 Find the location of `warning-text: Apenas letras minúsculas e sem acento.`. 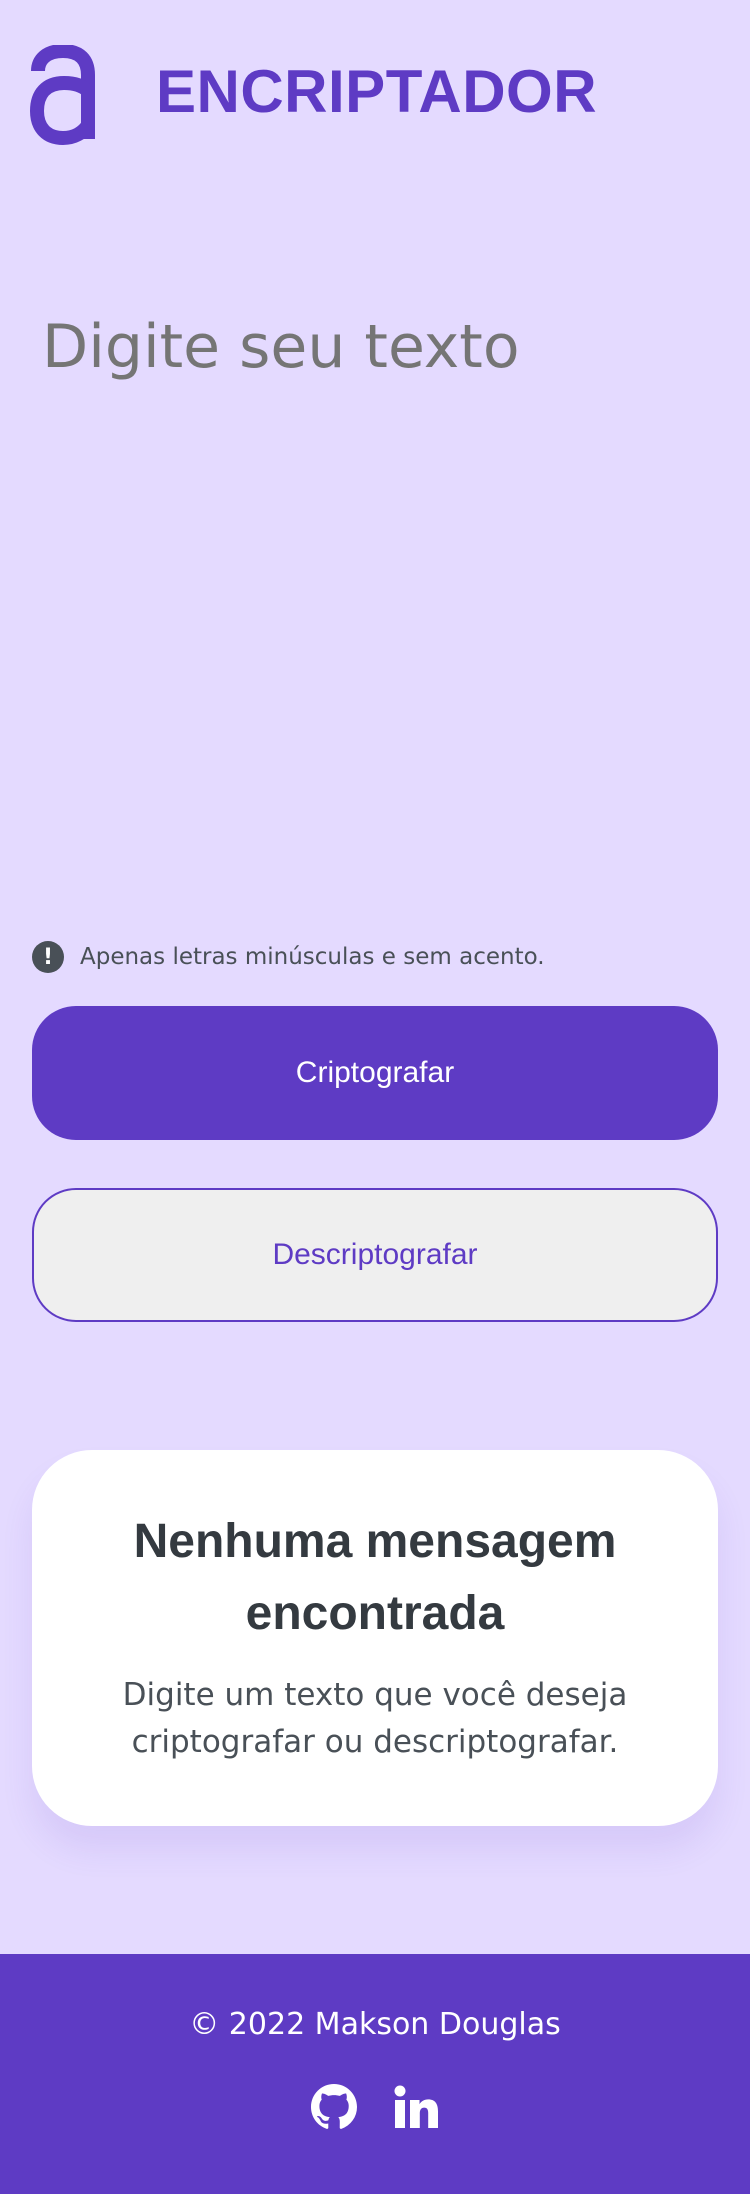

warning-text: Apenas letras minúsculas e sem acento. is located at coordinates (312, 957).